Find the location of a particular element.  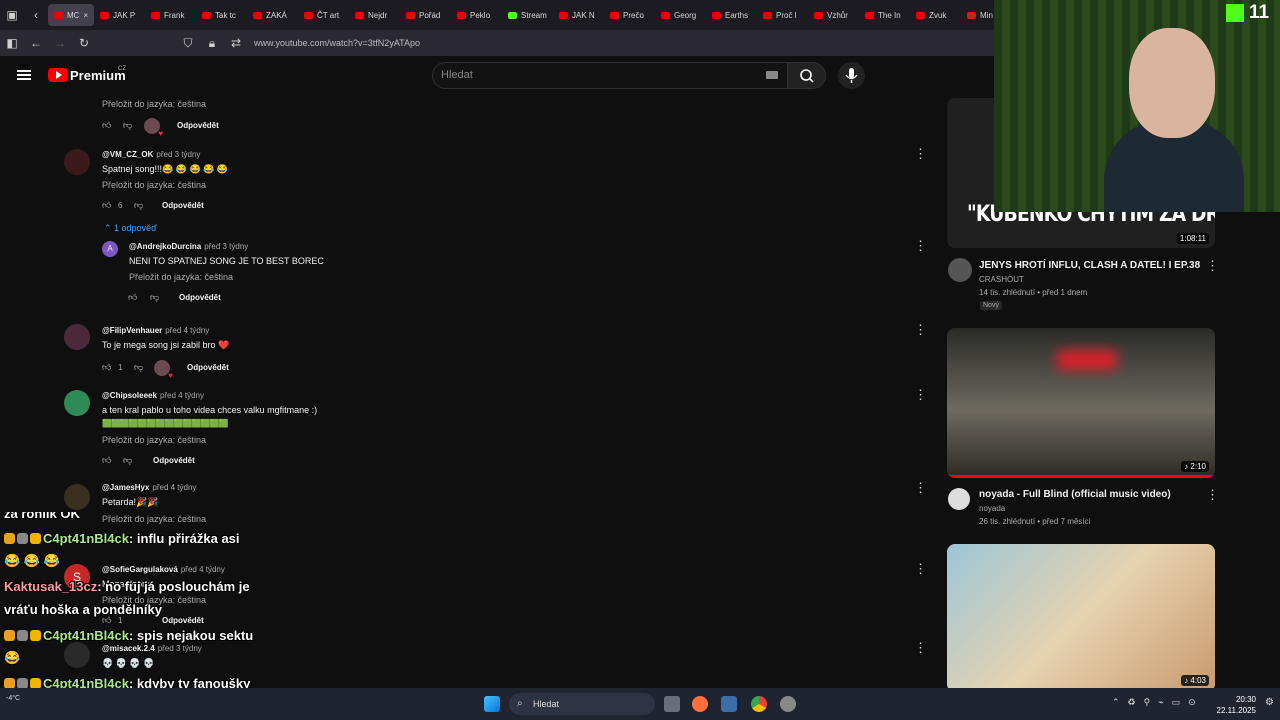

browser-tab: Stream is located at coordinates (527, 15).